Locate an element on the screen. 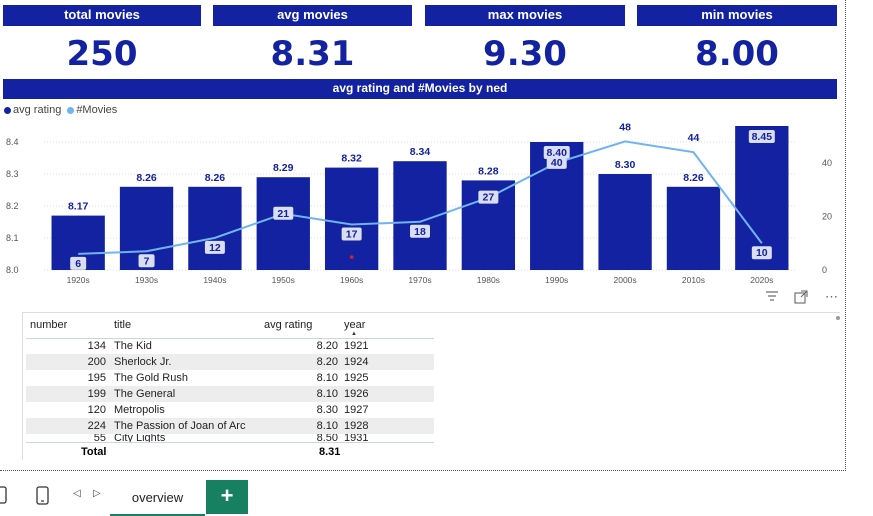 This screenshot has width=873, height=516. cell-number: 134 is located at coordinates (96, 346).